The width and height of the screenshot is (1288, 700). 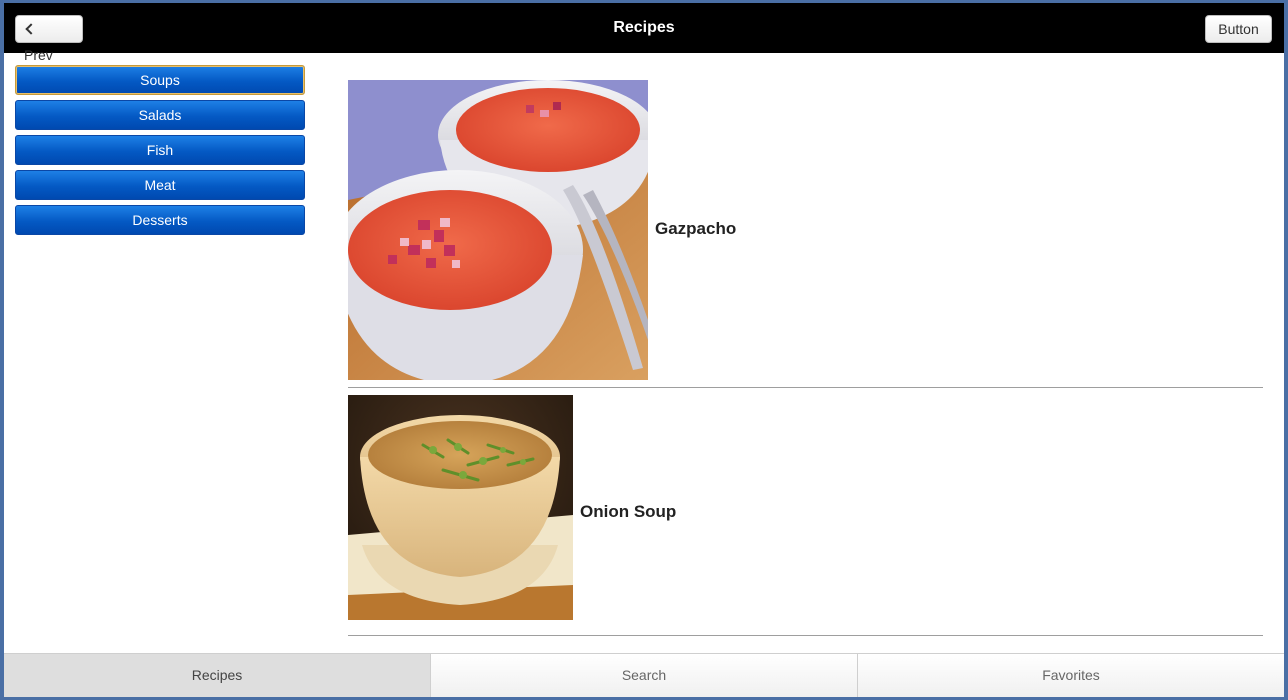 What do you see at coordinates (644, 27) in the screenshot?
I see `page-title: Recipes` at bounding box center [644, 27].